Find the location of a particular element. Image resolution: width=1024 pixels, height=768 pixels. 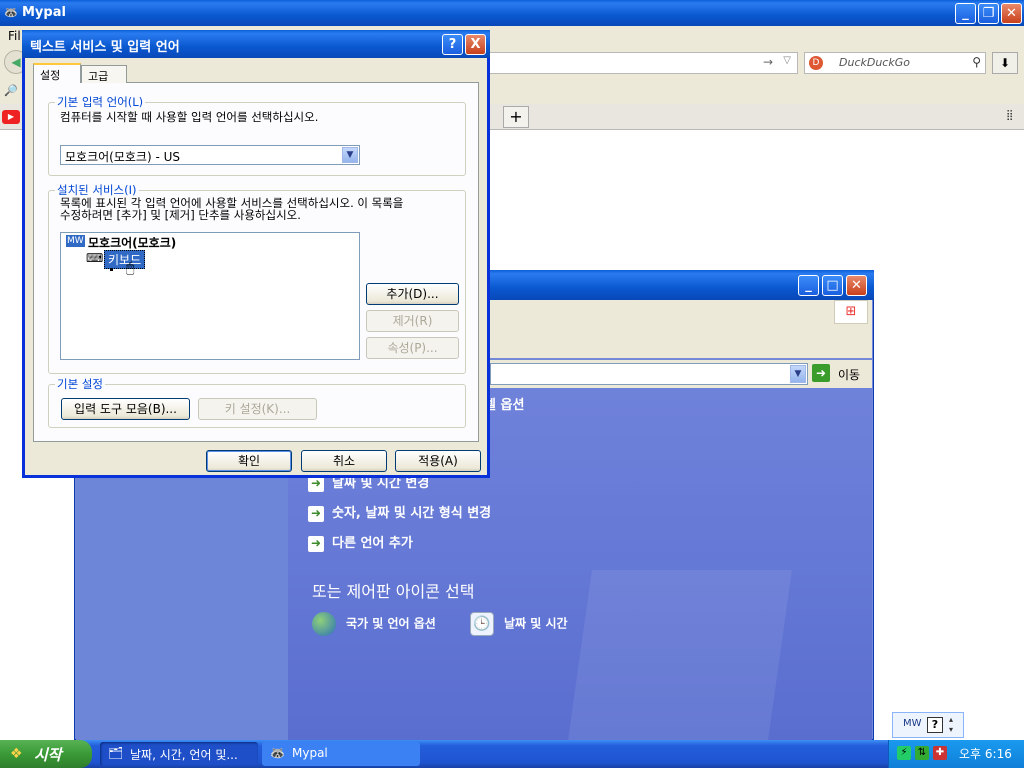

address-dropdown-icon: ▼ is located at coordinates (798, 374).